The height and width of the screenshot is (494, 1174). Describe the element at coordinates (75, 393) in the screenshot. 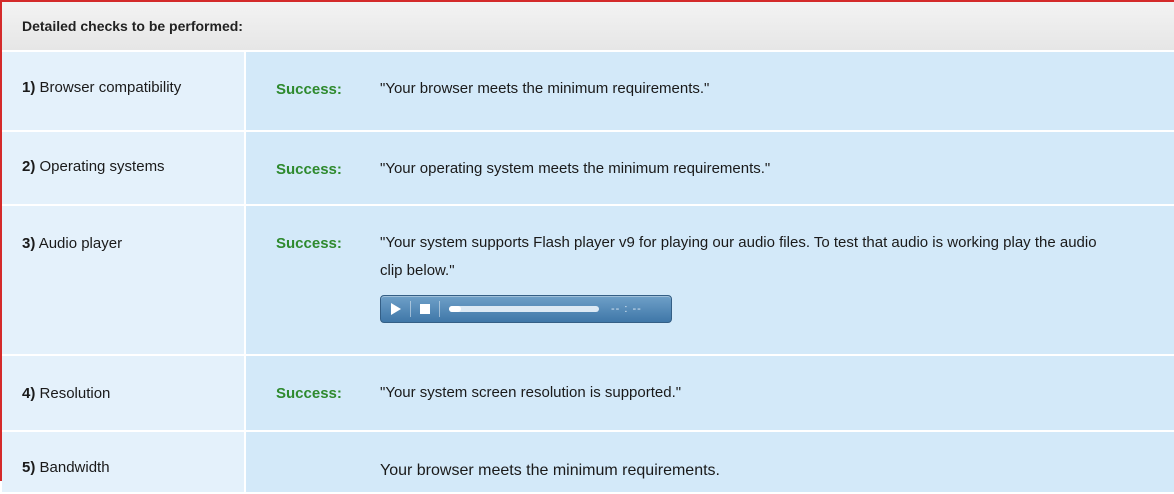

I see `check-label: Resolution` at that location.